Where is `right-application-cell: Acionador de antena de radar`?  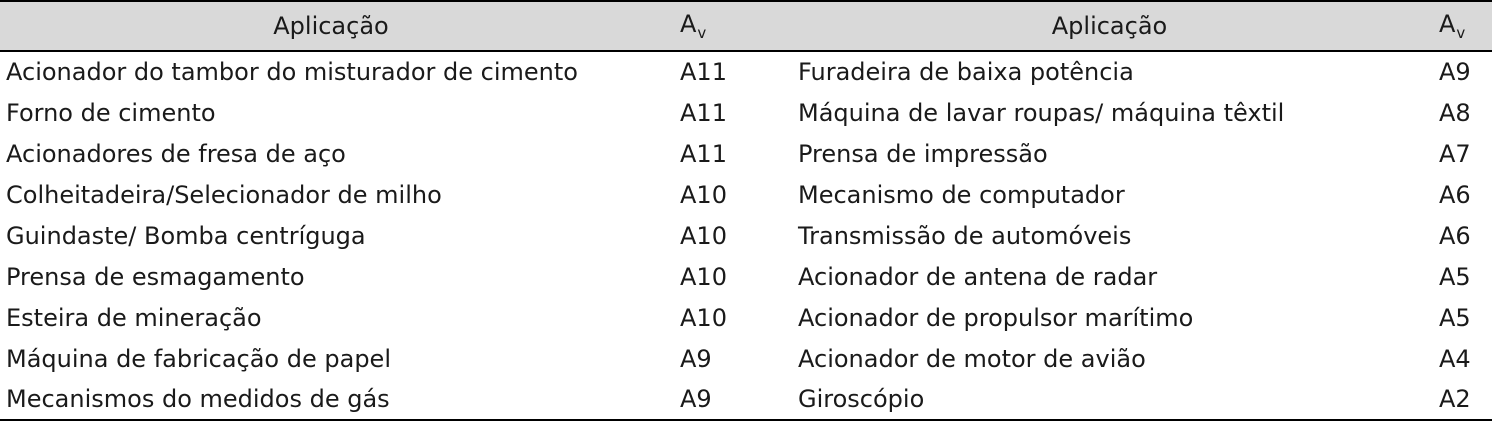 right-application-cell: Acionador de antena de radar is located at coordinates (978, 276).